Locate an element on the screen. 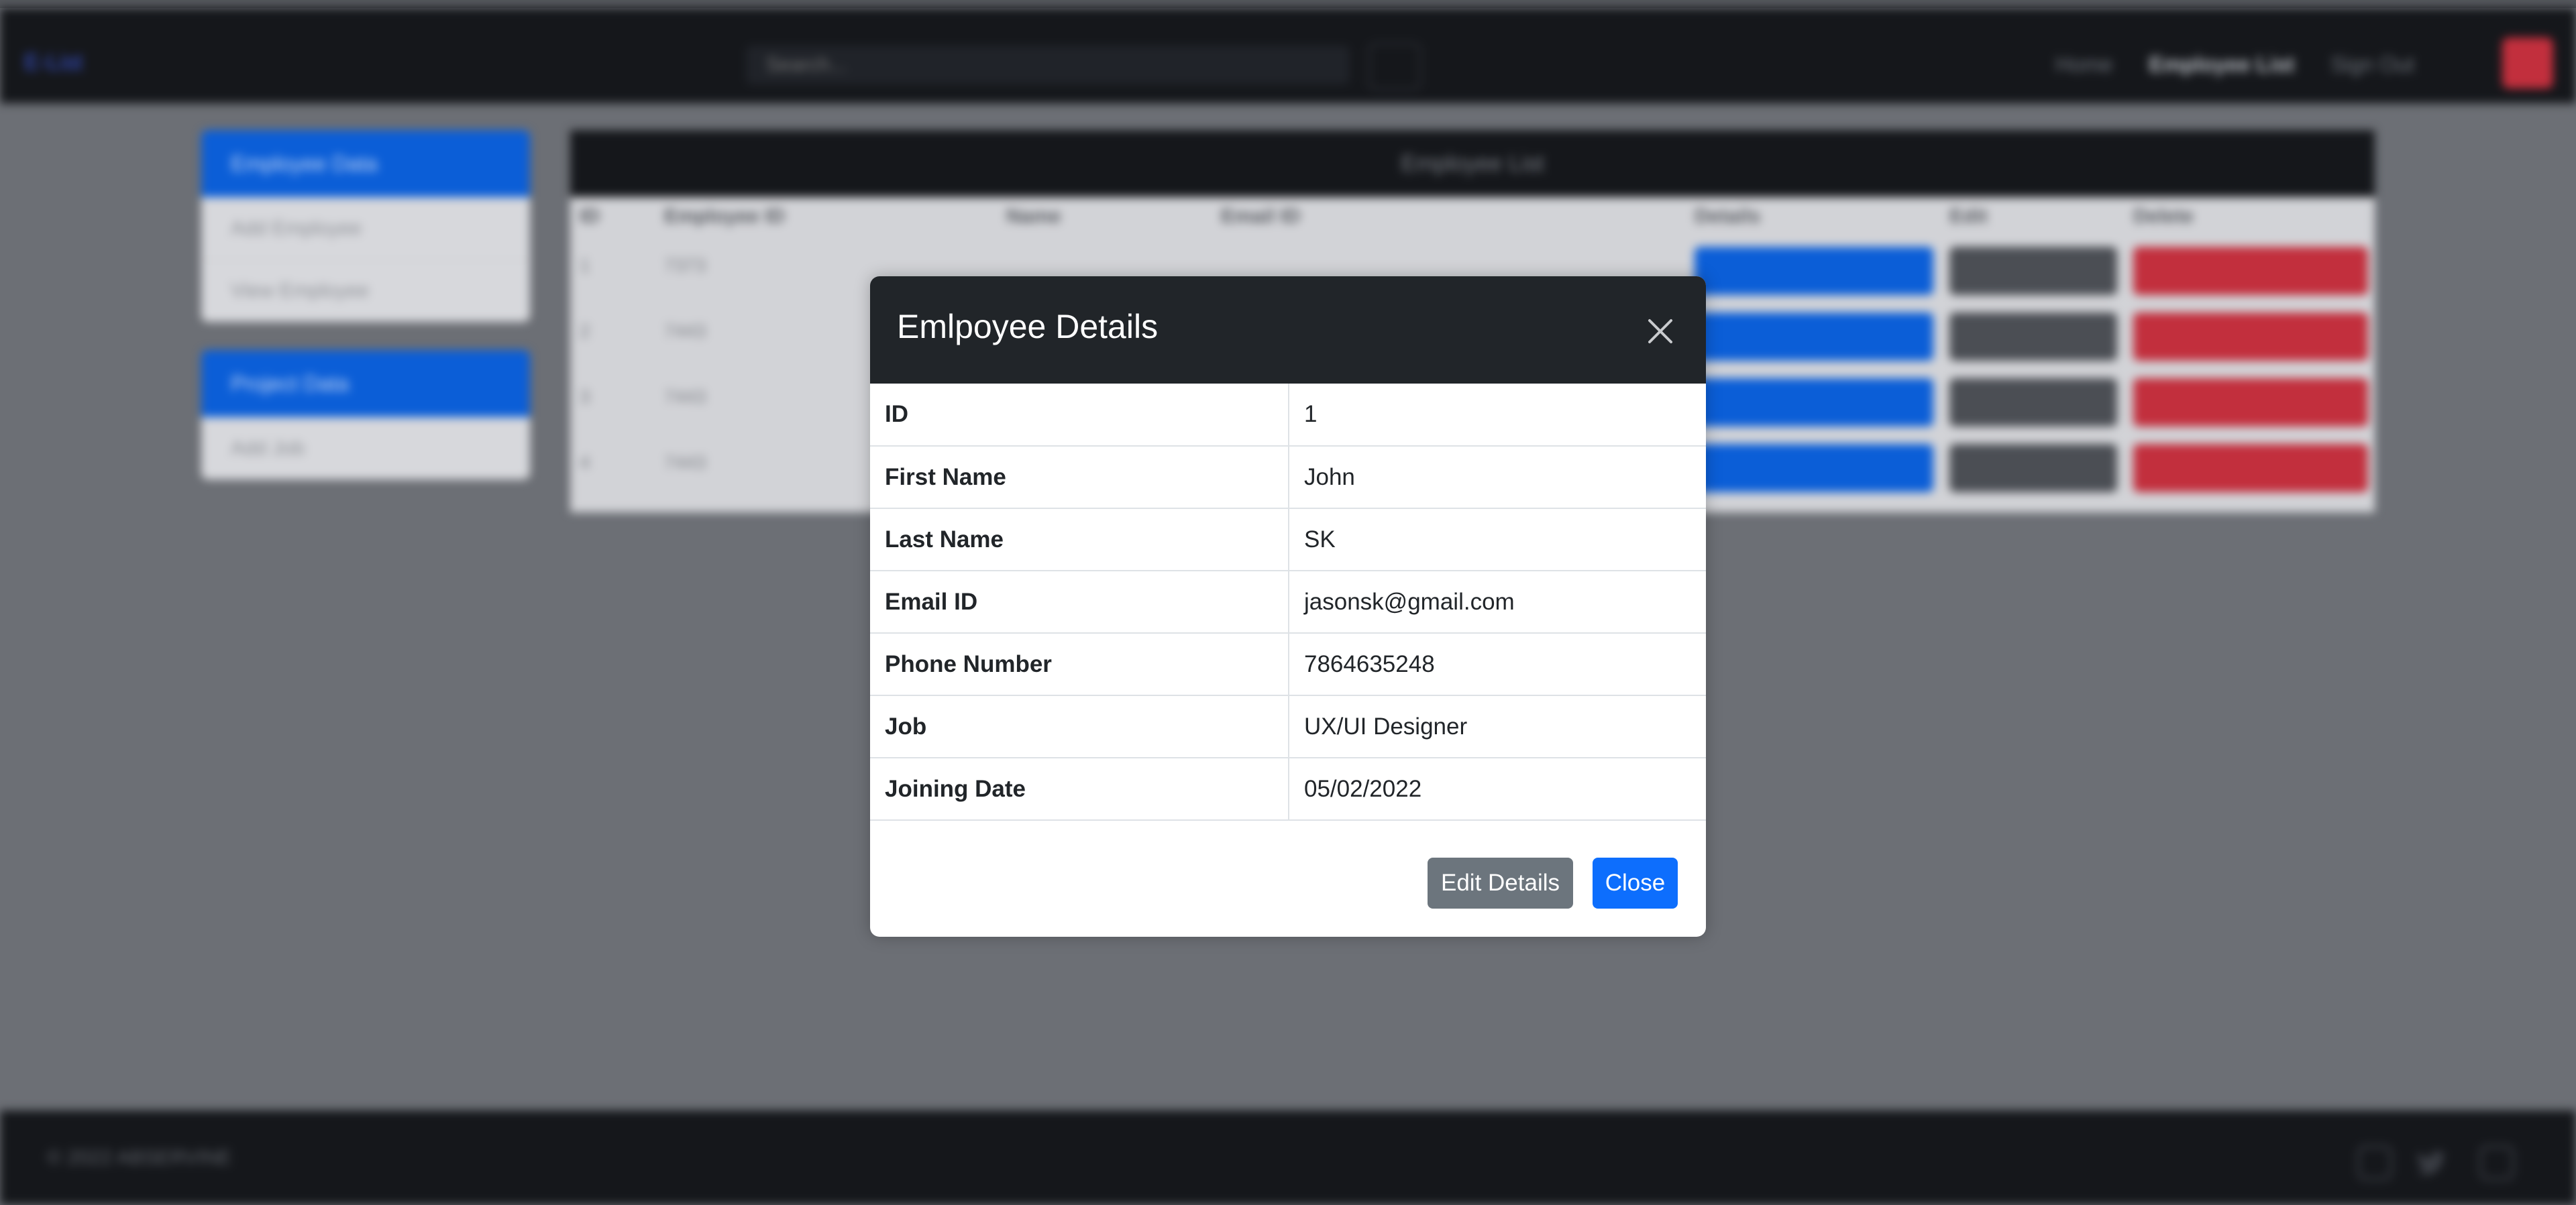 This screenshot has width=2576, height=1205. sidebar-project-group: Project Data Add Job is located at coordinates (365, 414).